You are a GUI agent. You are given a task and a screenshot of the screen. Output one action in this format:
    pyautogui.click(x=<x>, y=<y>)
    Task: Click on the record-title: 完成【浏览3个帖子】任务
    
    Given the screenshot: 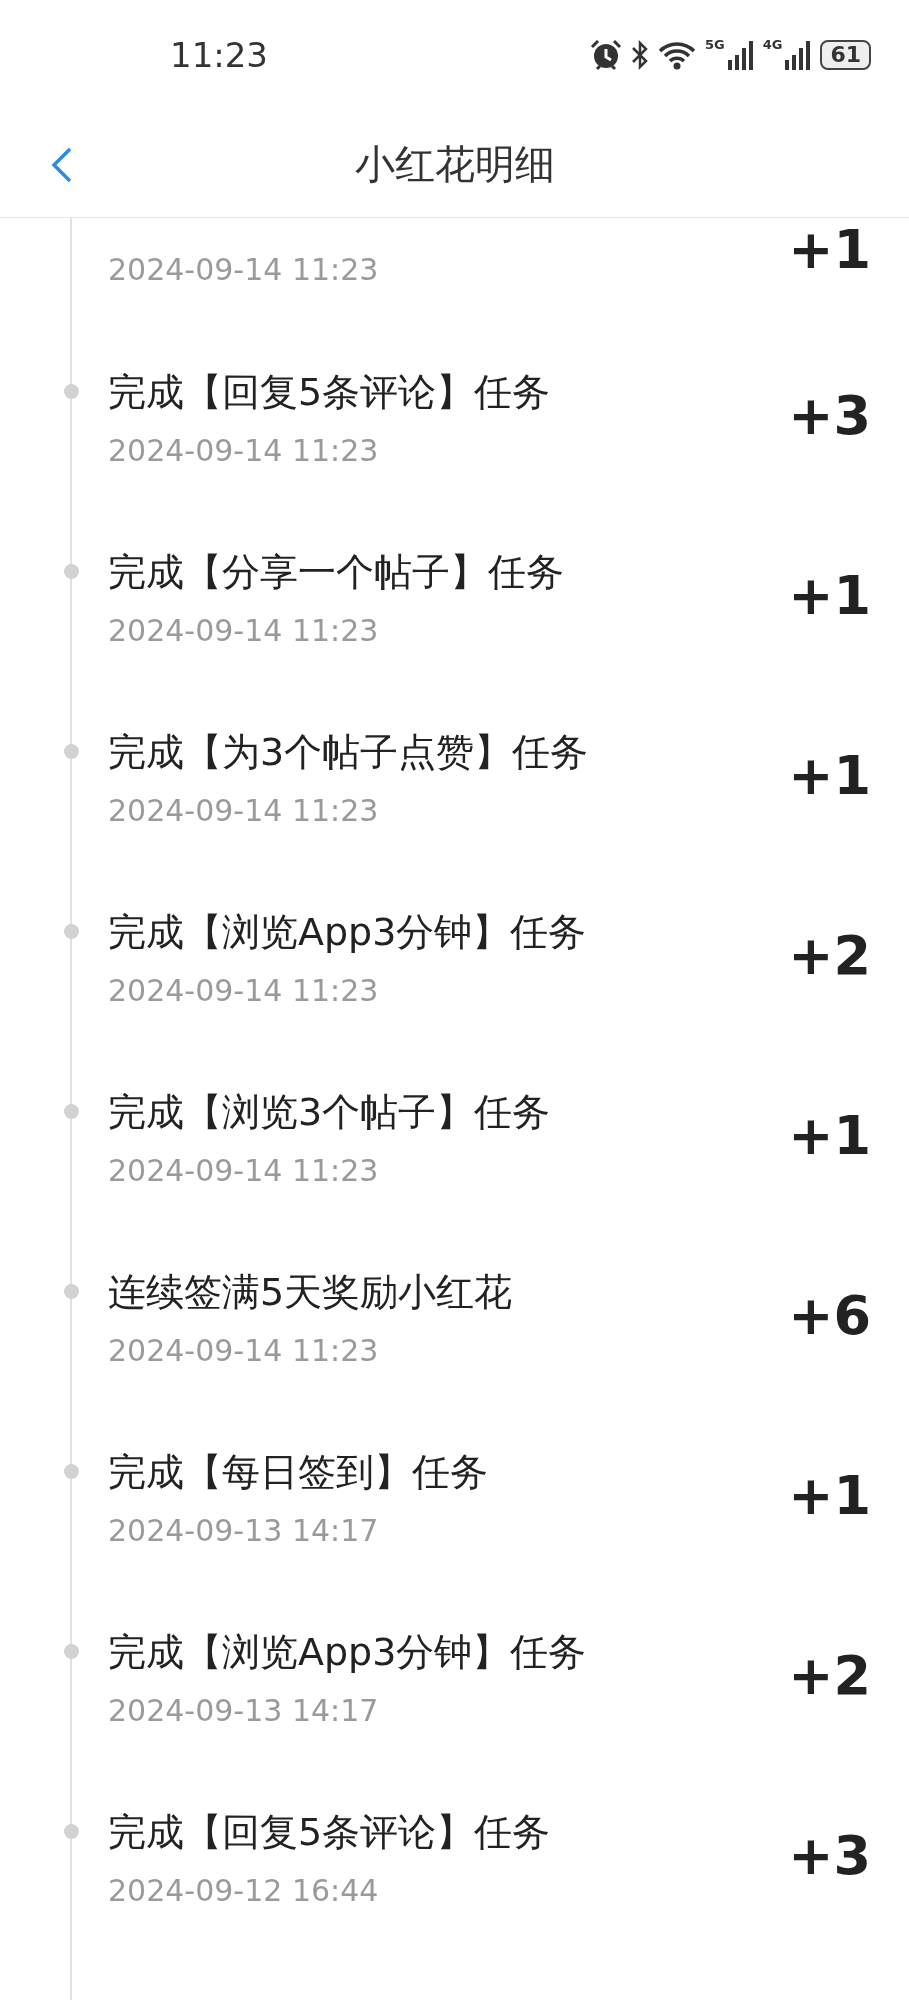 What is the action you would take?
    pyautogui.click(x=330, y=1112)
    